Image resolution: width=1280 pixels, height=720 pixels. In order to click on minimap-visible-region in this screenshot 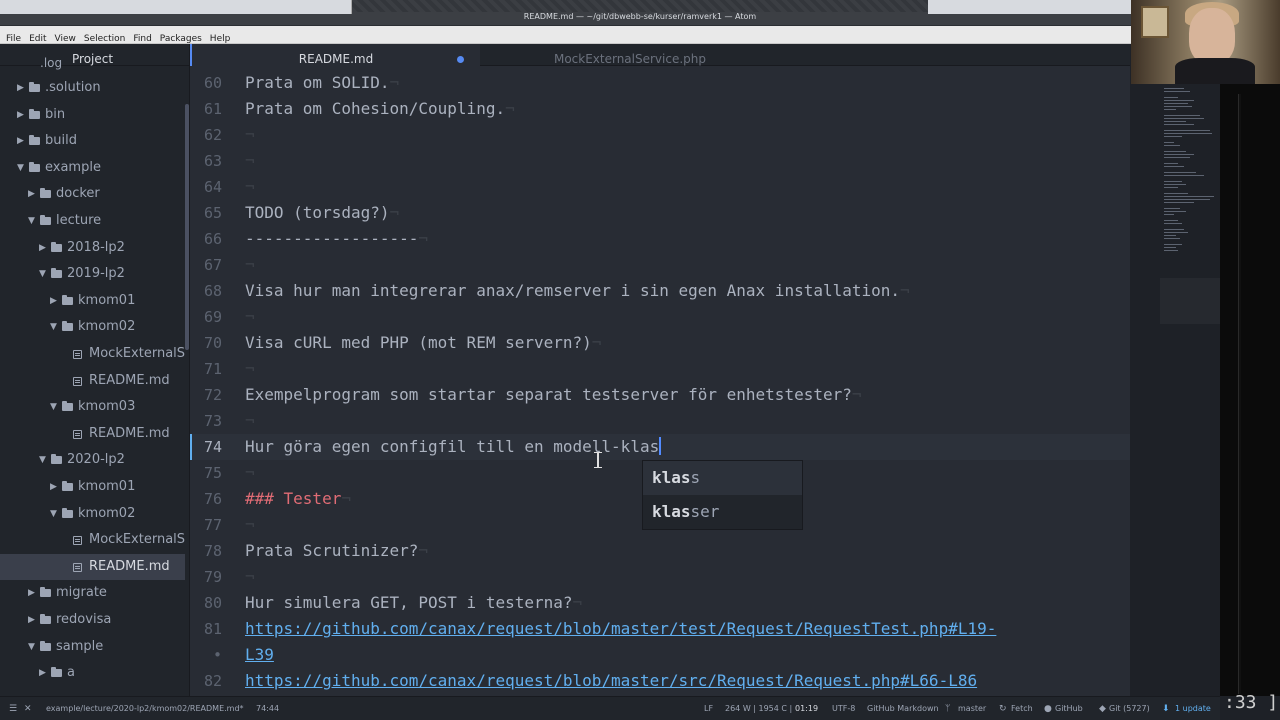, I will do `click(1190, 301)`.